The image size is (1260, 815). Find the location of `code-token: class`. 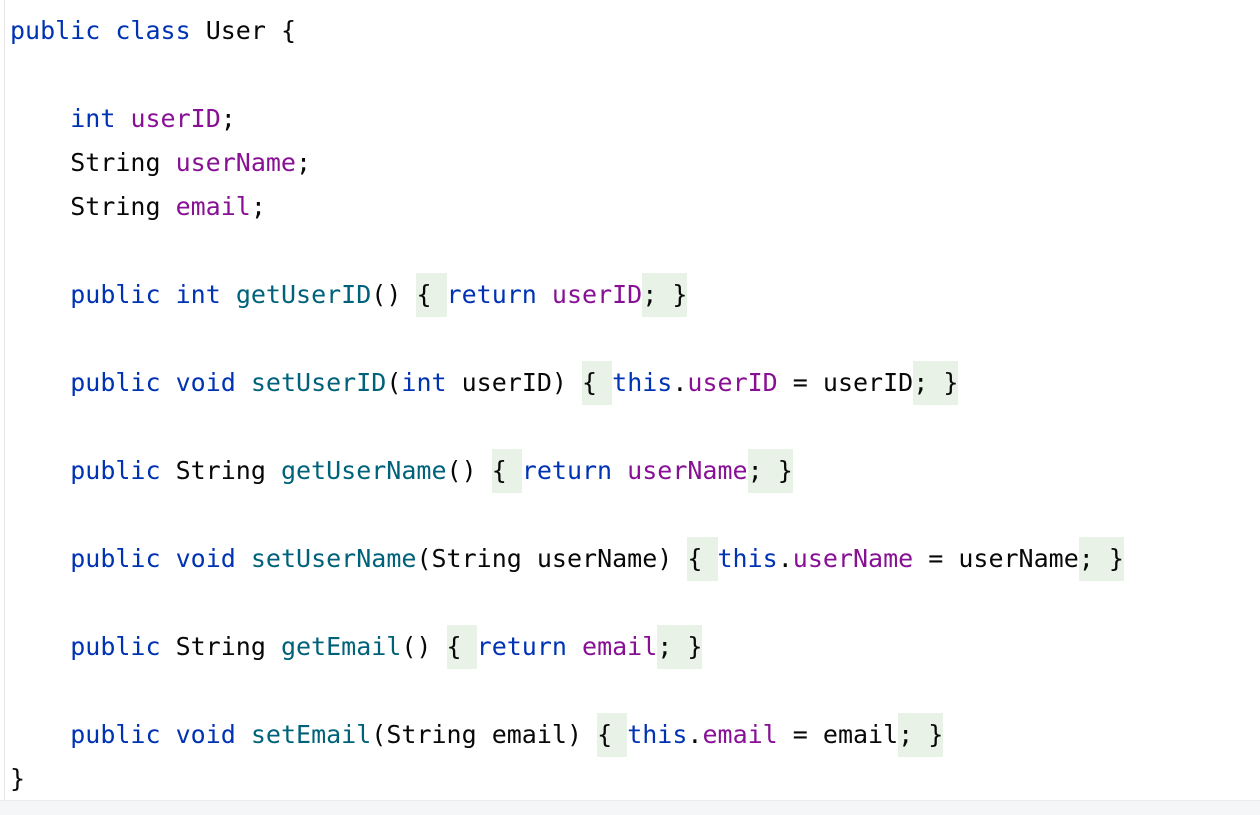

code-token: class is located at coordinates (153, 30).